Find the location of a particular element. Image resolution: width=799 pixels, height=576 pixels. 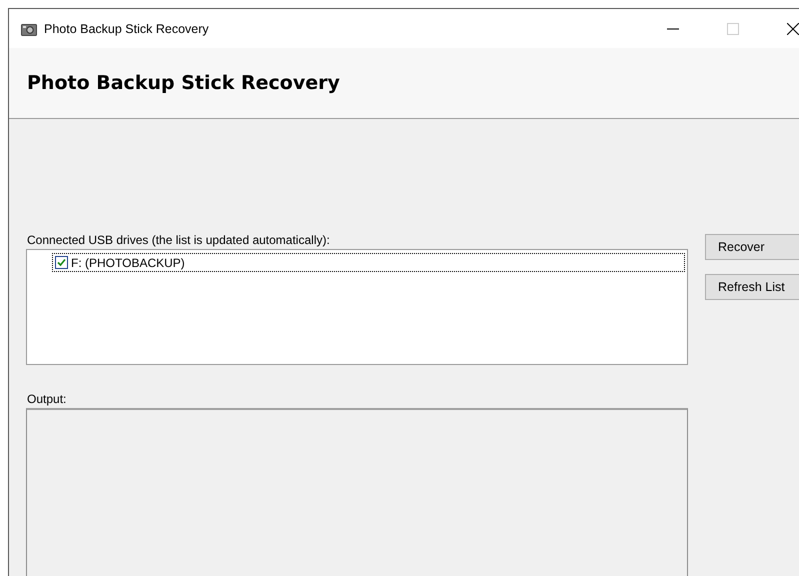

checkbox is located at coordinates (61, 262).